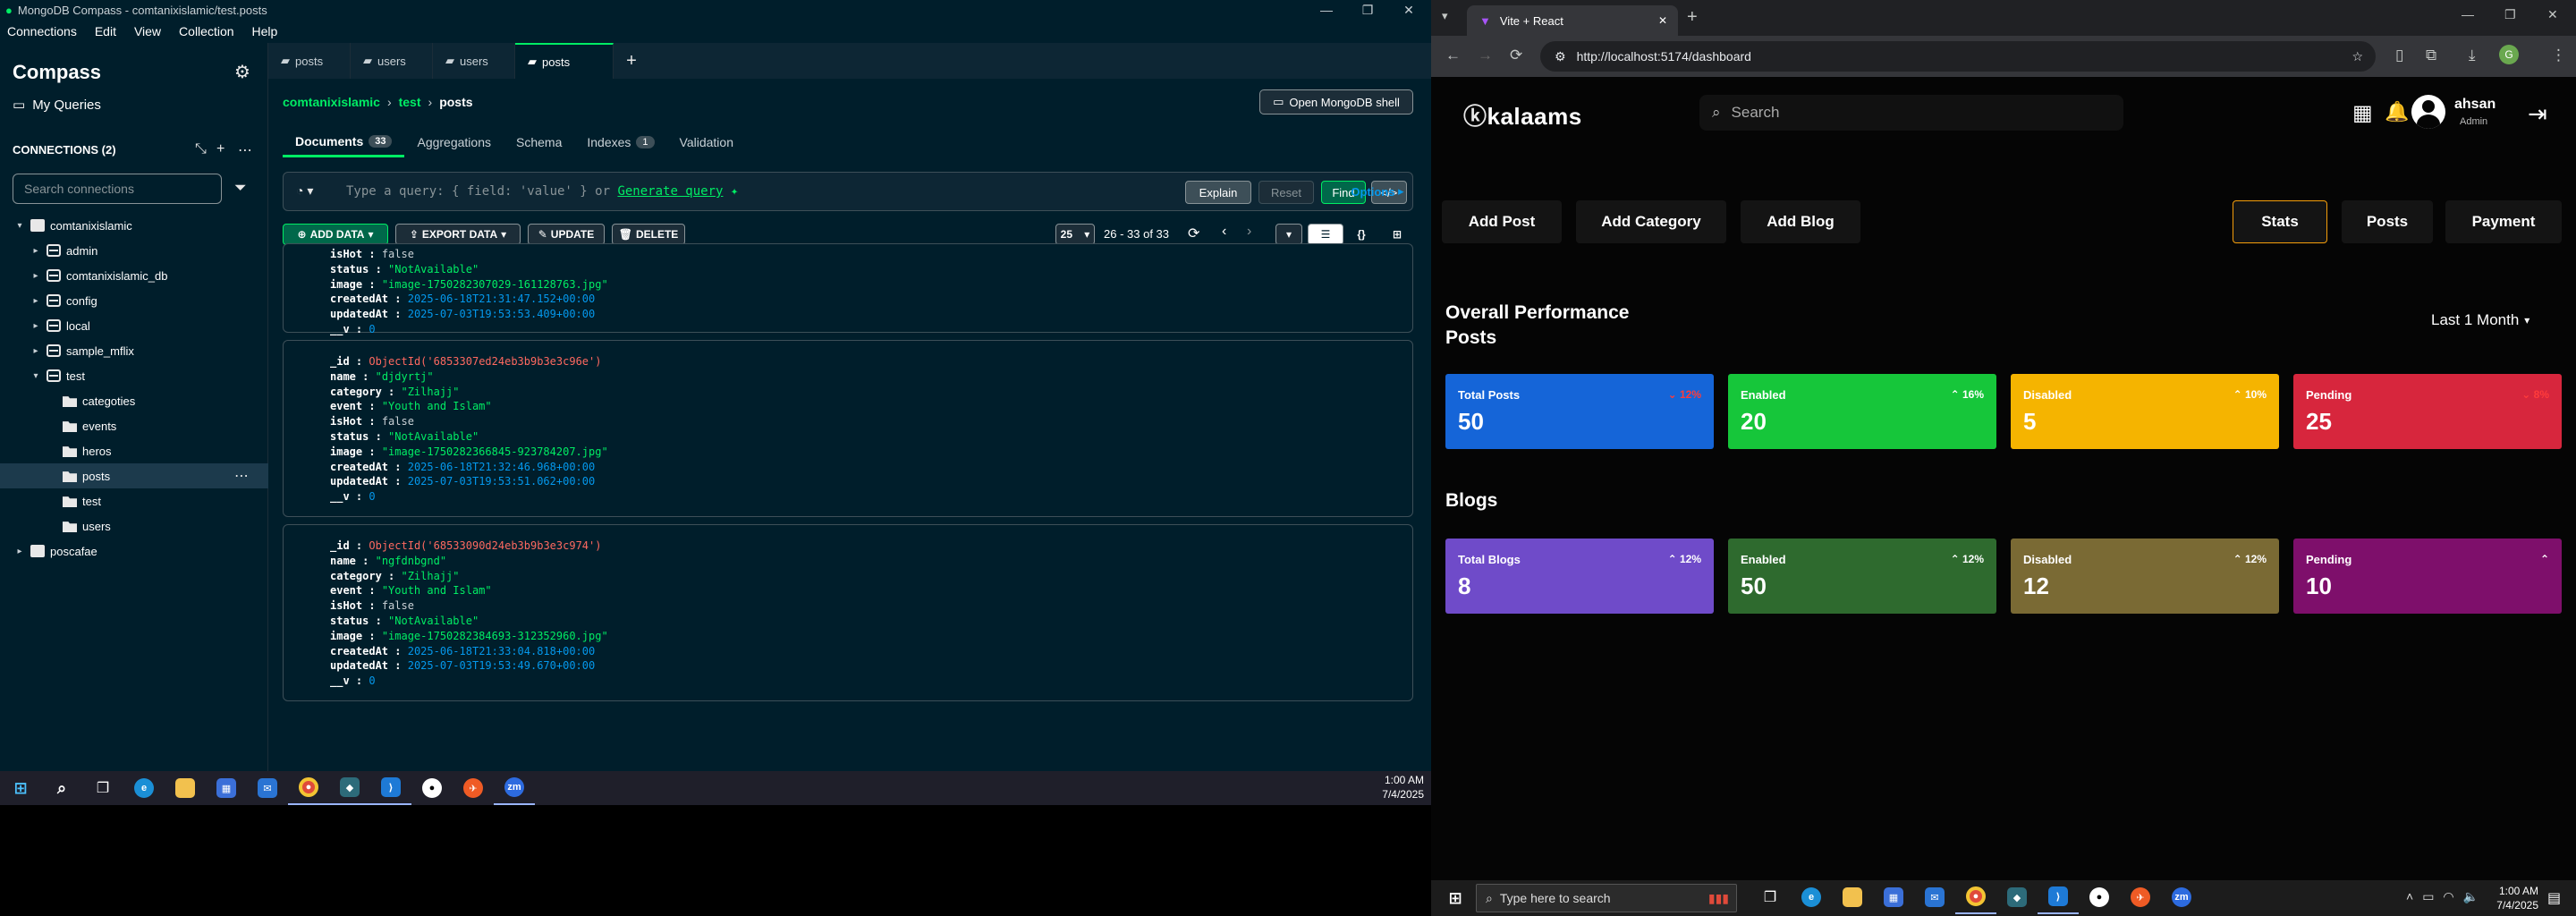 This screenshot has height=916, width=2576. What do you see at coordinates (1651, 221) in the screenshot?
I see `add-category-button: Add Category` at bounding box center [1651, 221].